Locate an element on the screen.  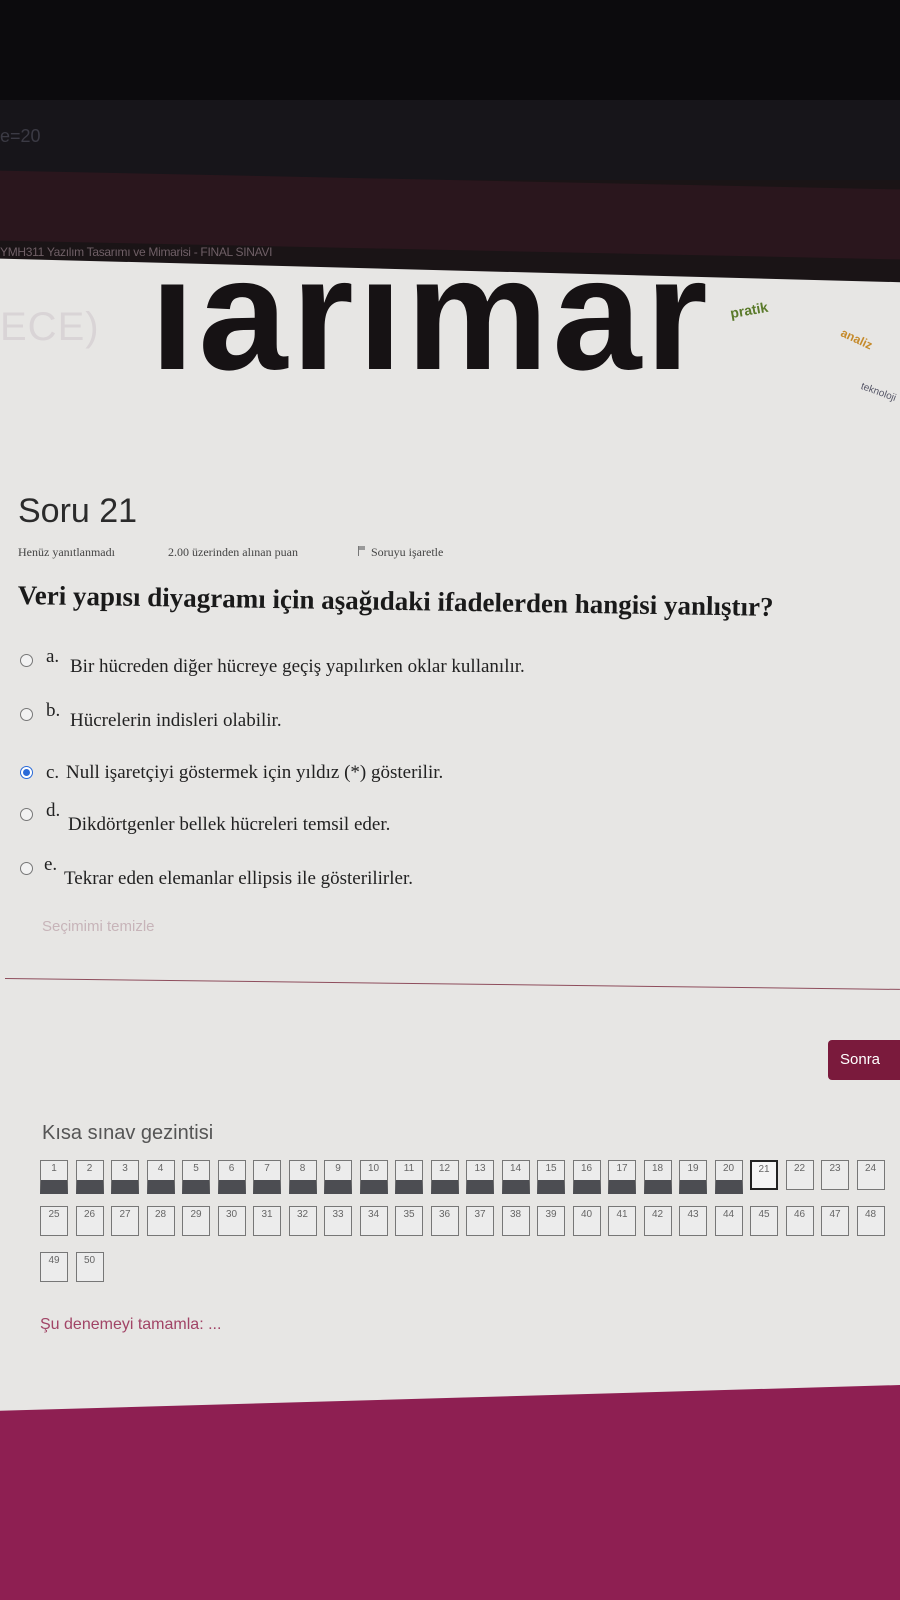
nav-question-30: 30 is located at coordinates (231, 1221).